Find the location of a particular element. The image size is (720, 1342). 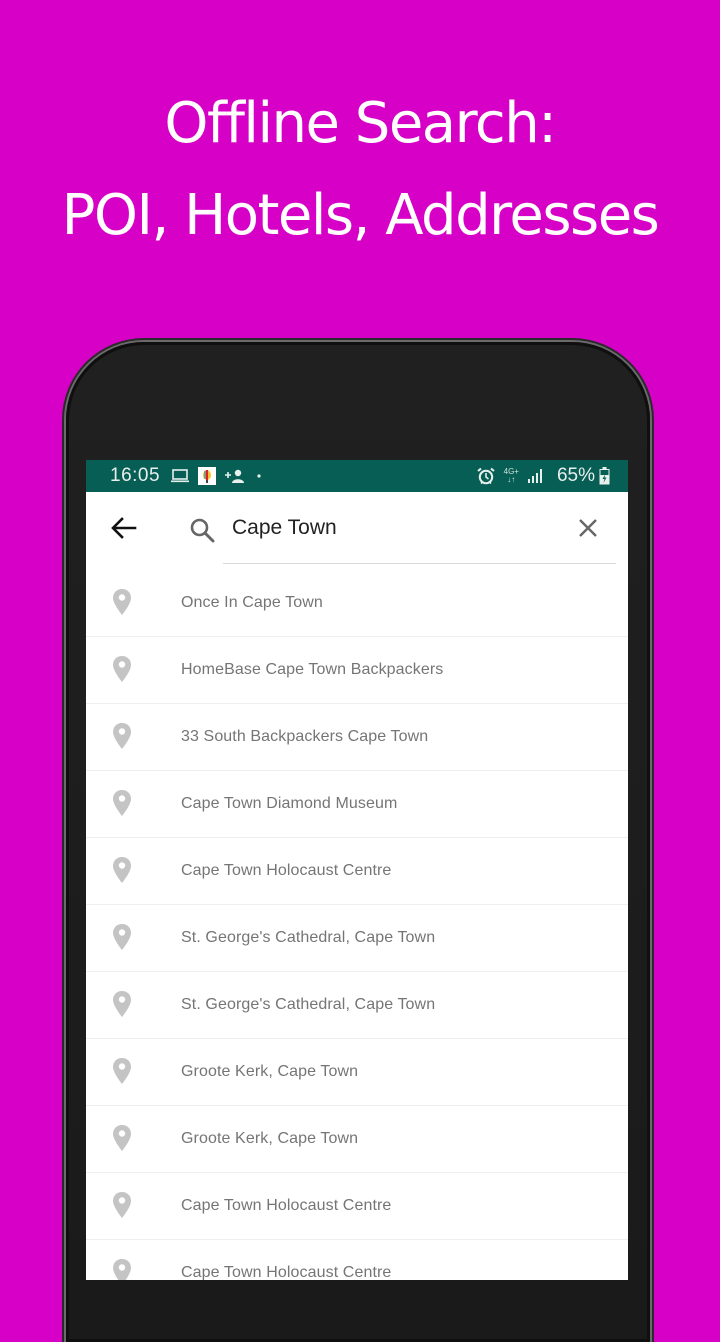

data-arrows-icon: ↓↑ is located at coordinates (511, 479).